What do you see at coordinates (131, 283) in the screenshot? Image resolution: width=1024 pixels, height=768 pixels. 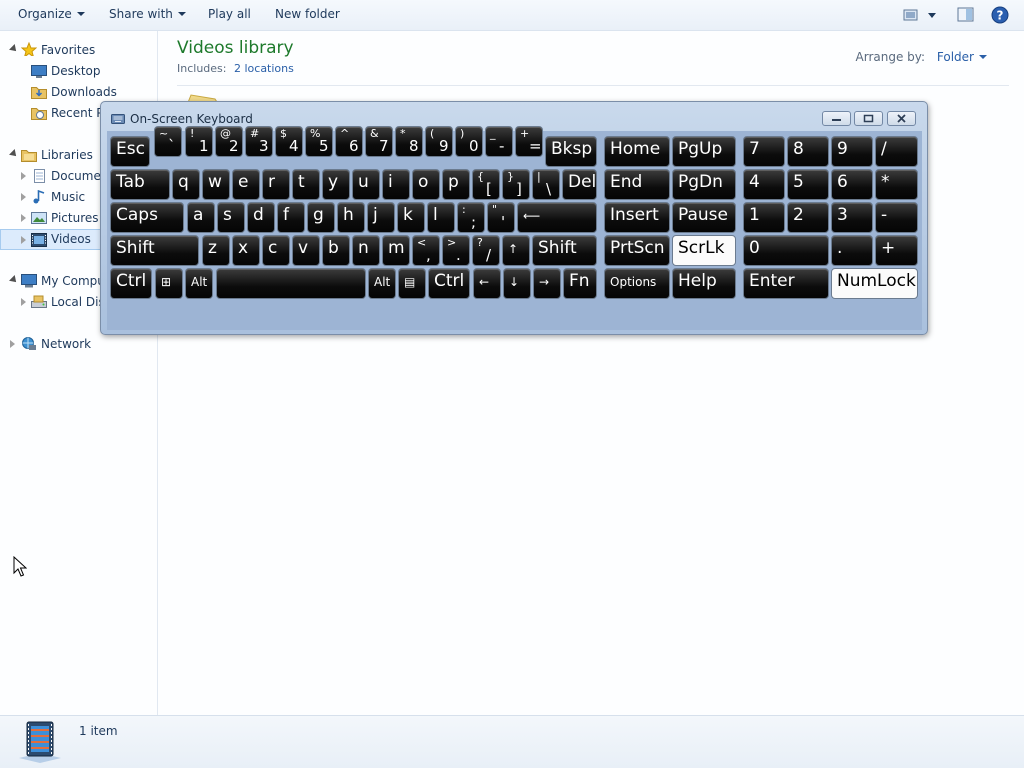 I see `key-lctrl: Ctrl` at bounding box center [131, 283].